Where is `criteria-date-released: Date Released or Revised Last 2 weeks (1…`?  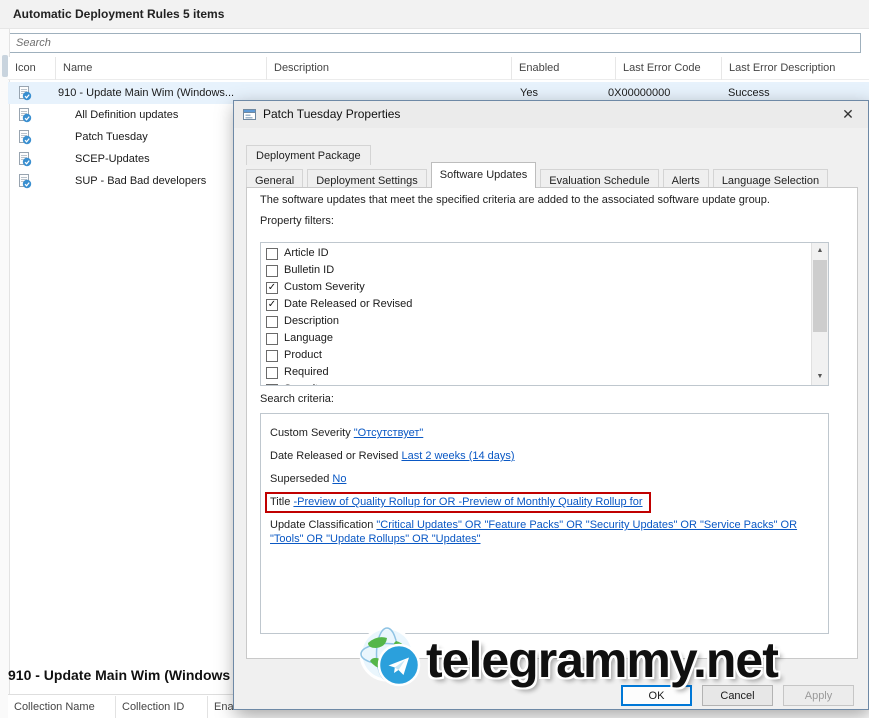 criteria-date-released: Date Released or Revised Last 2 weeks (1… is located at coordinates (544, 456).